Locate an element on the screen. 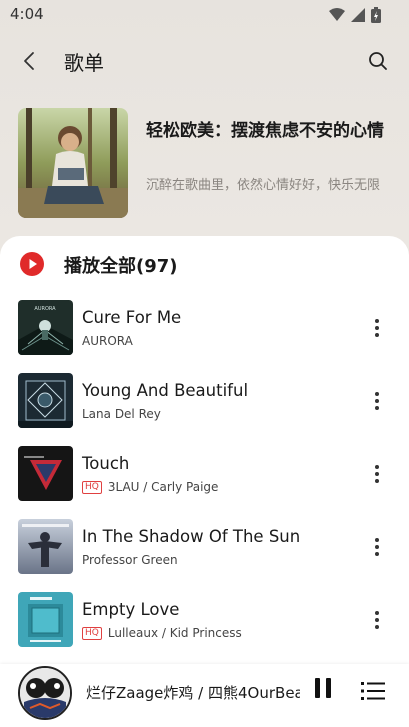  playlist-cover is located at coordinates (73, 163).